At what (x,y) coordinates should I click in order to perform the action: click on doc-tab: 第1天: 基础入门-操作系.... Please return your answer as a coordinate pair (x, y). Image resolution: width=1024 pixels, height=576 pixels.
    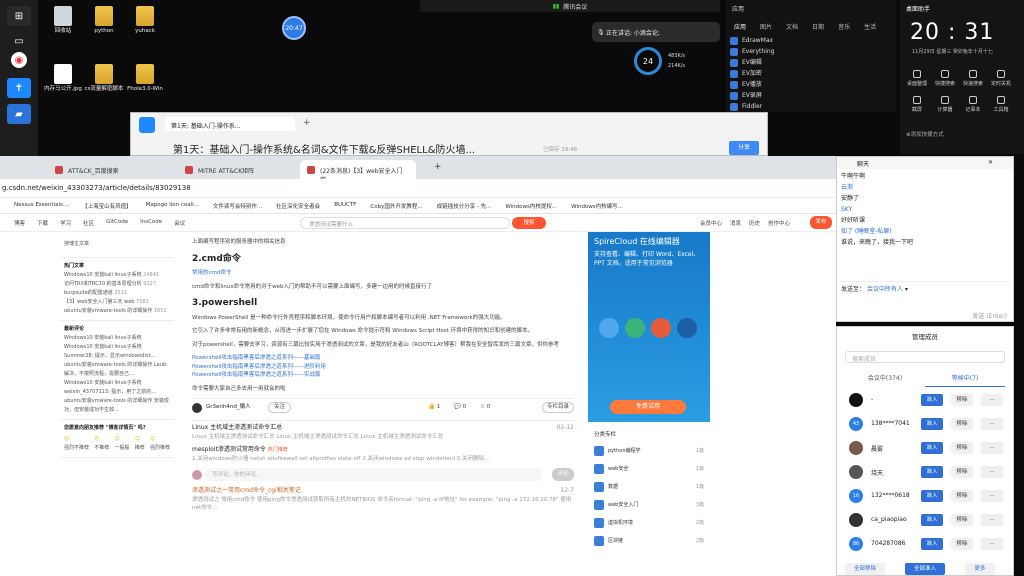
    Looking at the image, I should click on (230, 124).